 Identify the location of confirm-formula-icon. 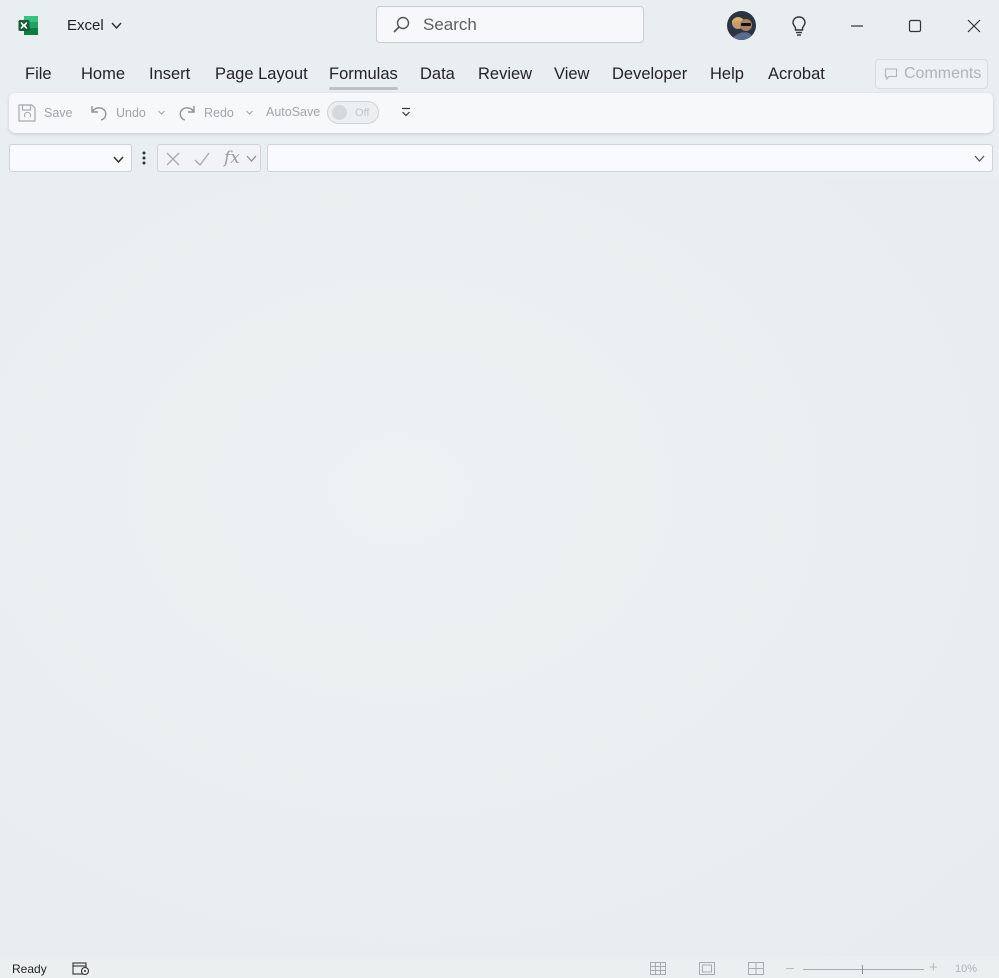
(202, 159).